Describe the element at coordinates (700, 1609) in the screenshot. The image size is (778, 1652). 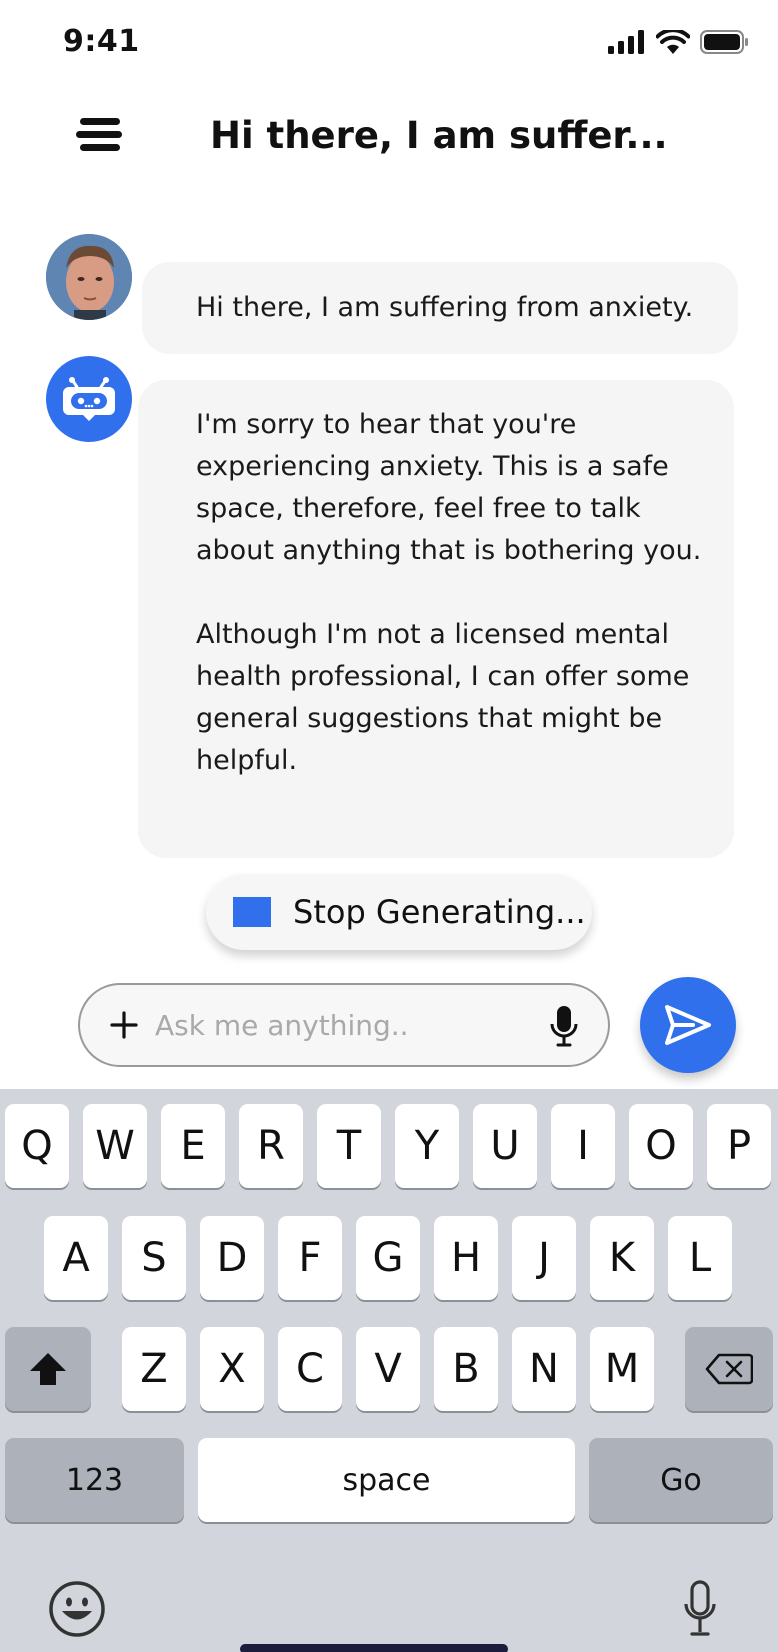
I see `dictation-icon` at that location.